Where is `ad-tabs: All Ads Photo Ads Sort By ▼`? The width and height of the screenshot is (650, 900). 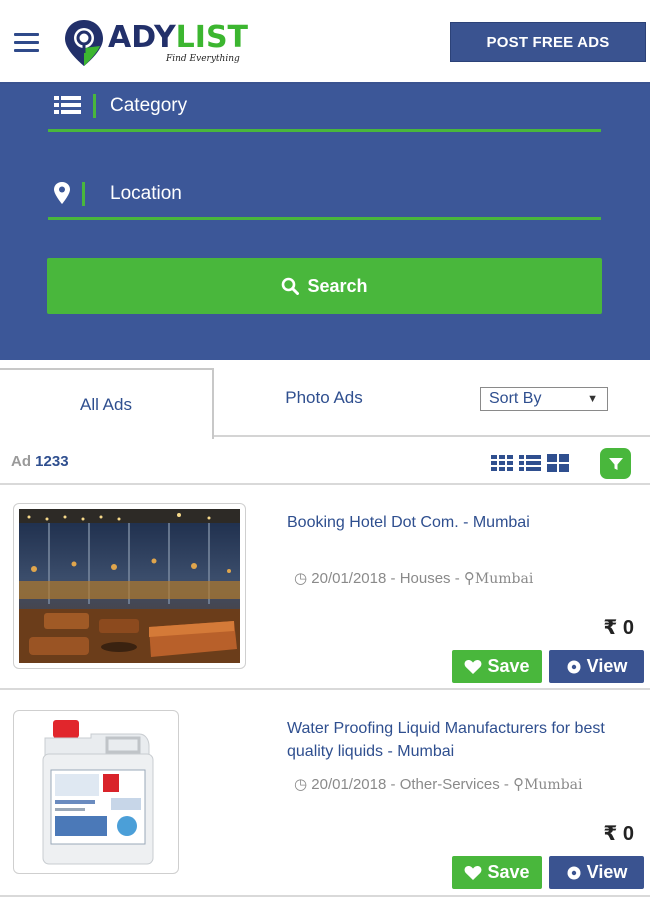
ad-tabs: All Ads Photo Ads Sort By ▼ is located at coordinates (325, 399).